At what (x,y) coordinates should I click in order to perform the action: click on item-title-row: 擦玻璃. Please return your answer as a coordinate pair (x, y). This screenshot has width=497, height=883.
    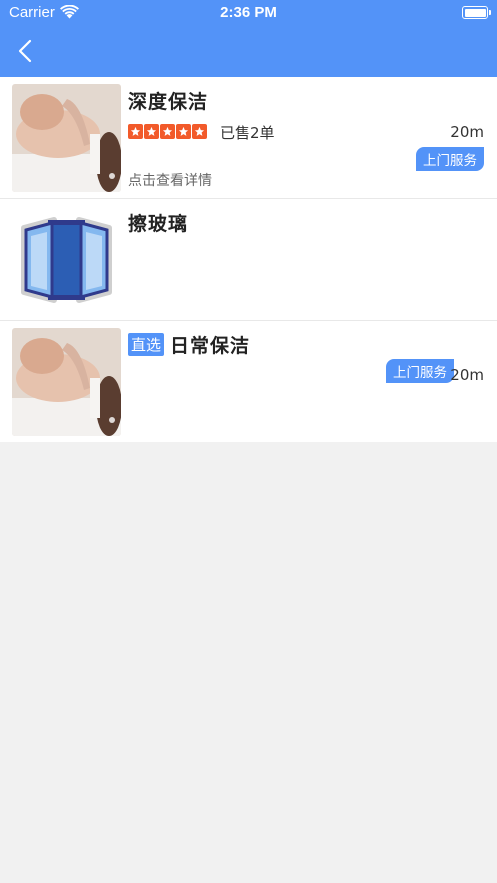
    Looking at the image, I should click on (158, 222).